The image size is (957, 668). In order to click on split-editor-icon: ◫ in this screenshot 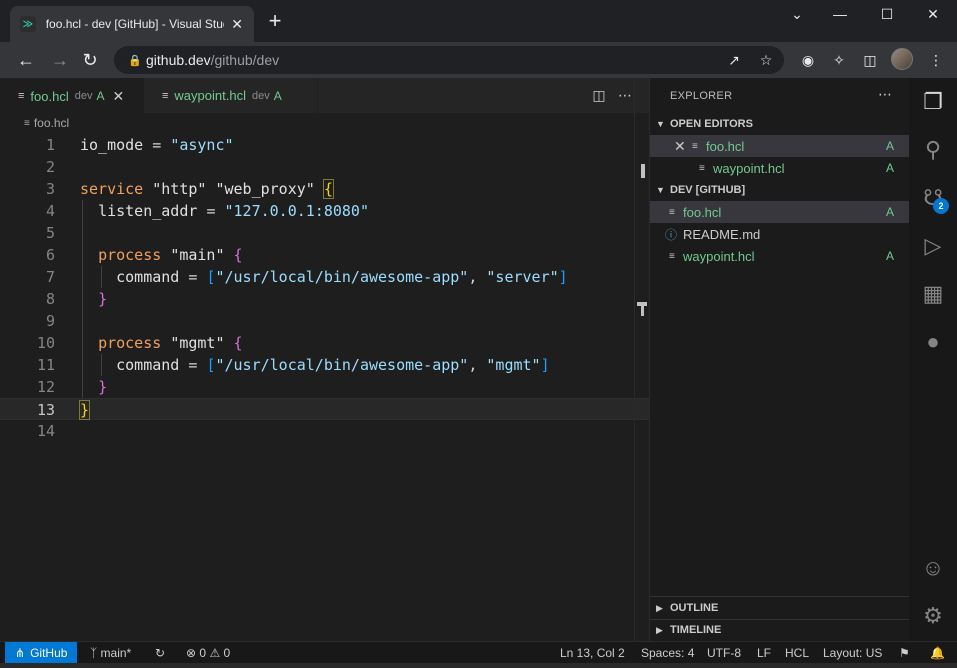, I will do `click(599, 95)`.